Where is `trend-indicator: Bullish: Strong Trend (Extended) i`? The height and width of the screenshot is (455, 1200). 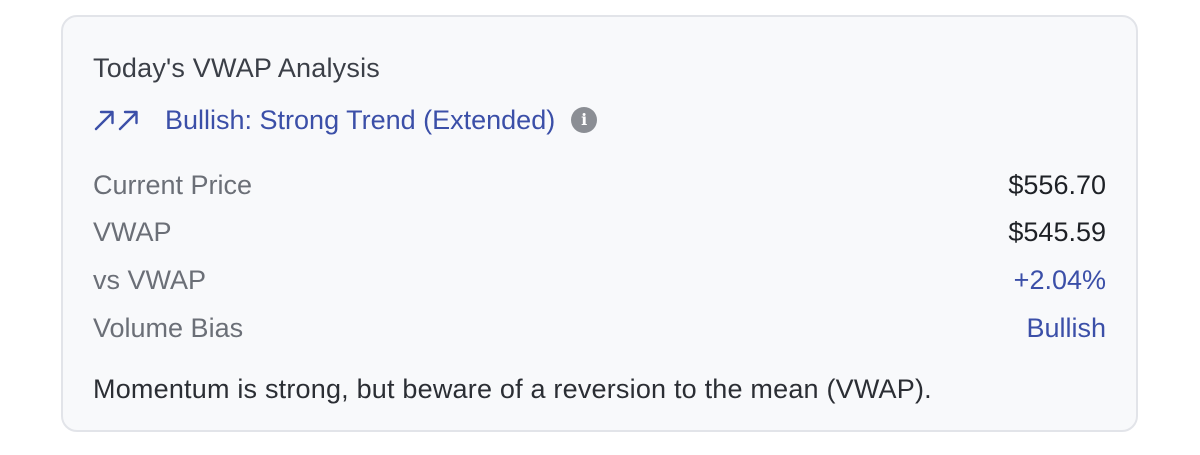 trend-indicator: Bullish: Strong Trend (Extended) i is located at coordinates (345, 120).